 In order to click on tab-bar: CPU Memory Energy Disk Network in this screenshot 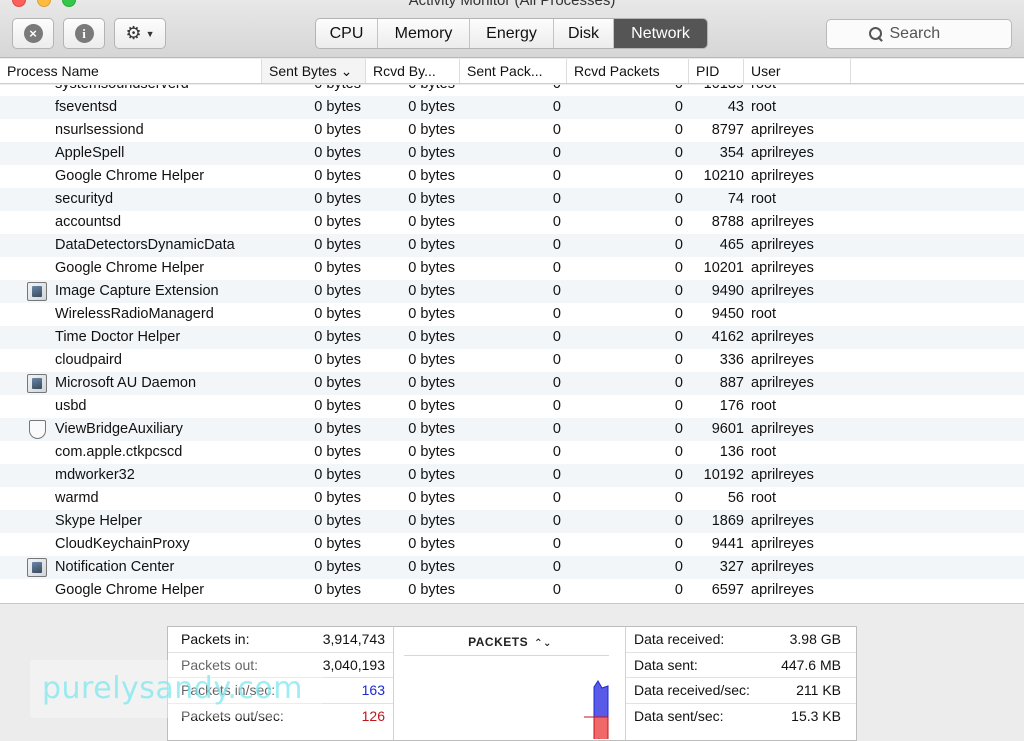, I will do `click(511, 33)`.